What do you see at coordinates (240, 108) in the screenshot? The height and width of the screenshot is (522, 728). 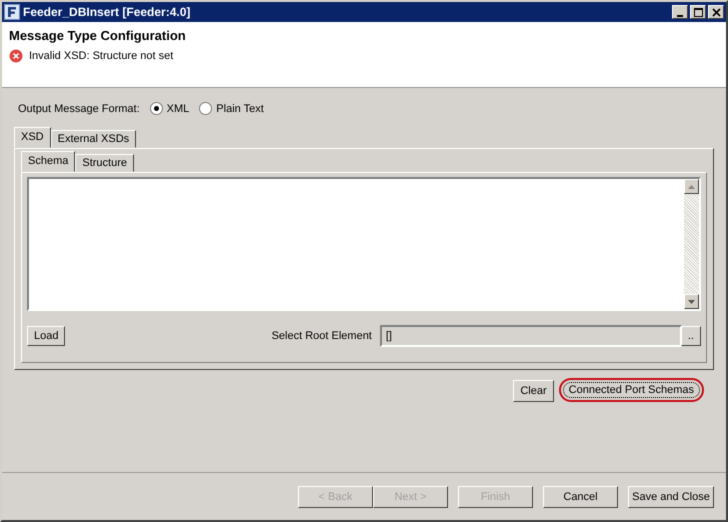 I see `radio-label: Plain Text` at bounding box center [240, 108].